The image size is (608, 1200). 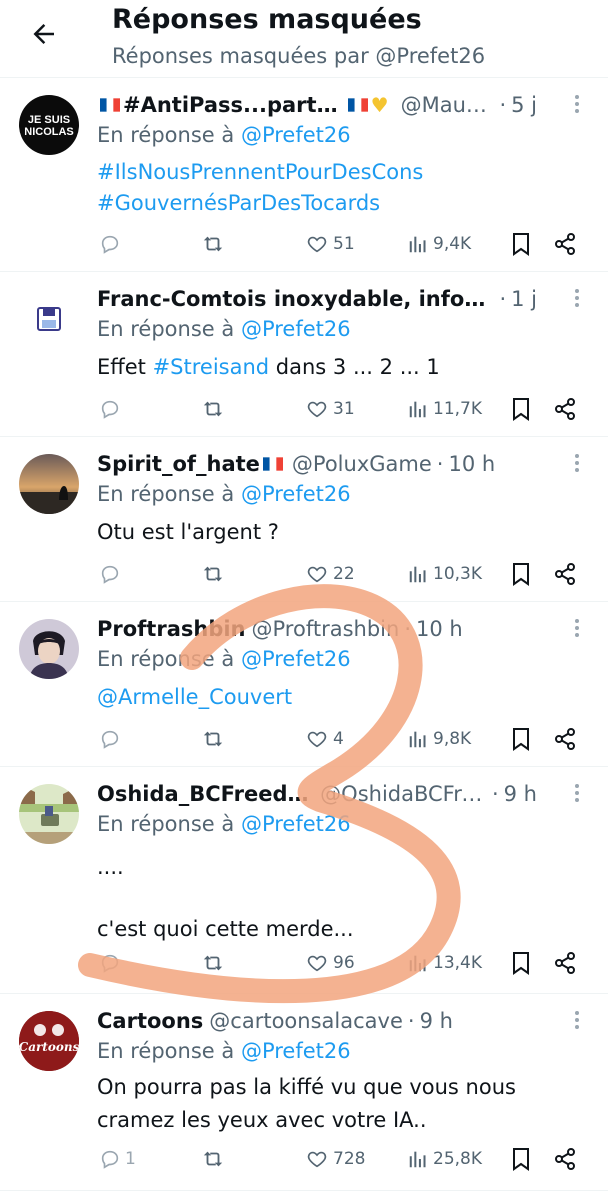 I want to click on author-name: Proftrashbin, so click(x=171, y=629).